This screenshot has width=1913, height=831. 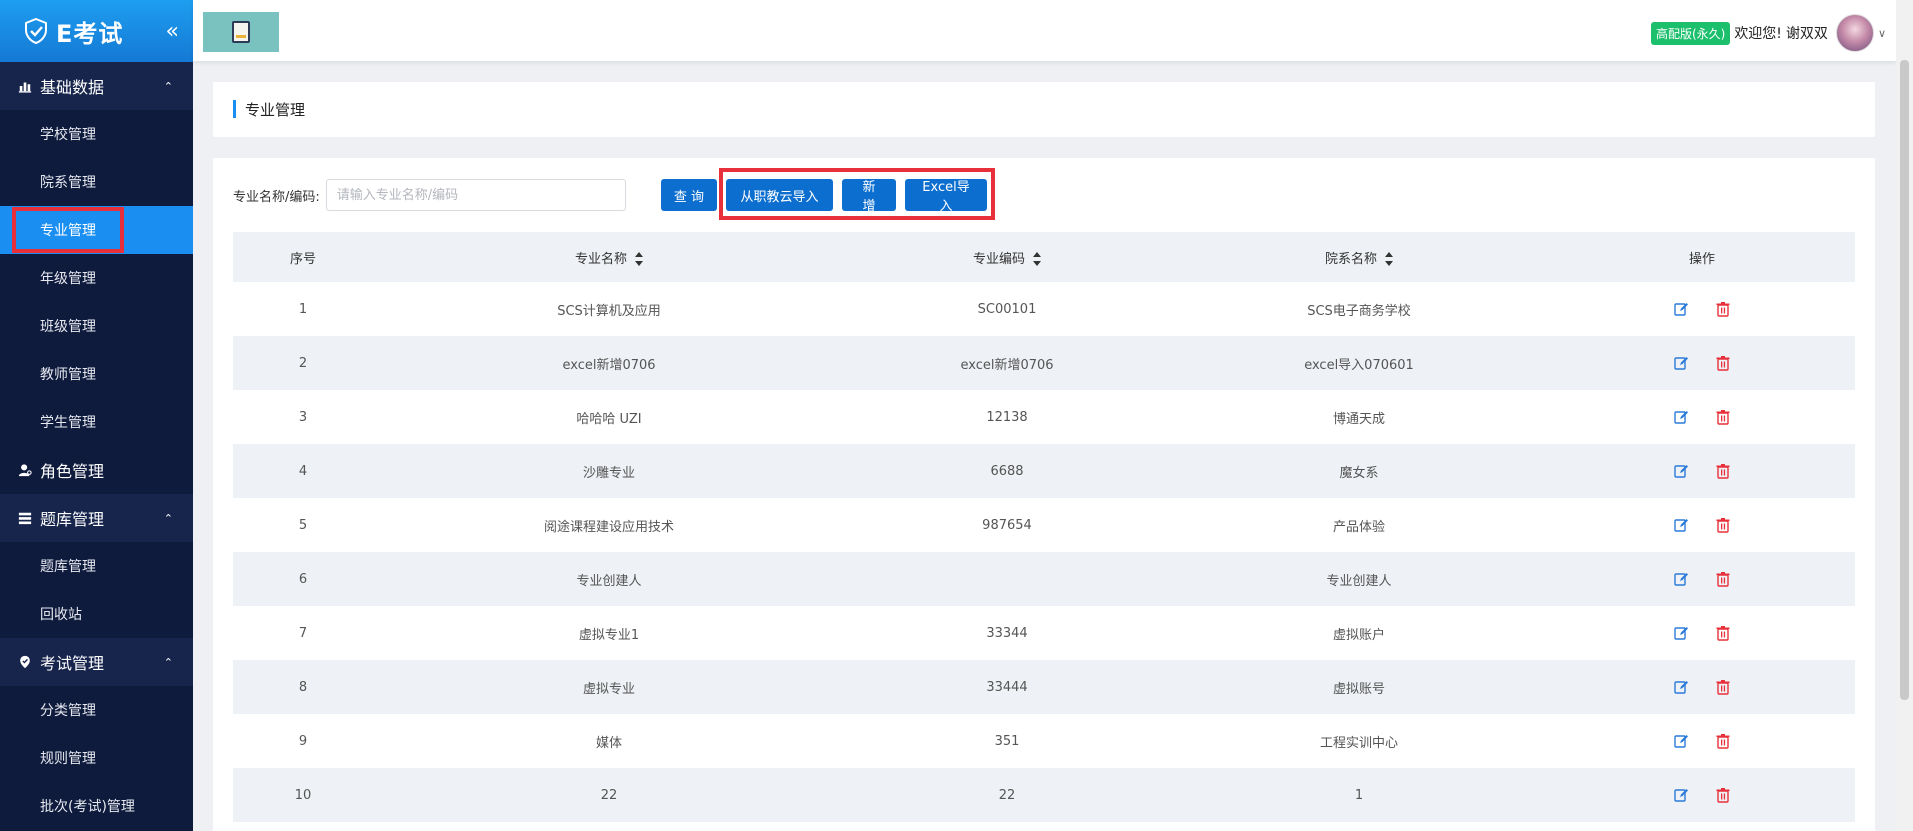 What do you see at coordinates (1044, 795) in the screenshot?
I see `table-row: 10 22 22 1` at bounding box center [1044, 795].